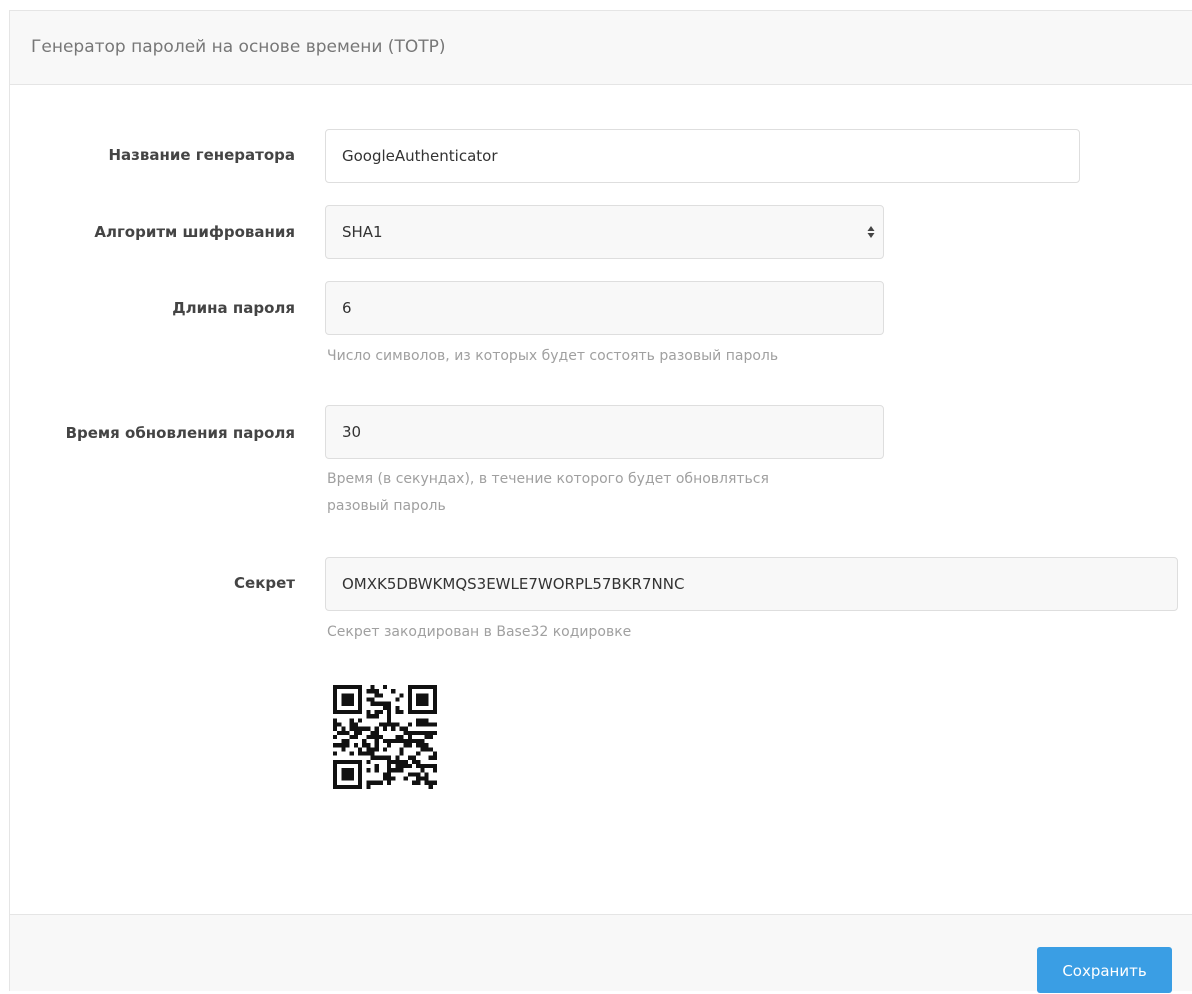 This screenshot has width=1192, height=994. I want to click on refresh-time-input: 30, so click(604, 432).